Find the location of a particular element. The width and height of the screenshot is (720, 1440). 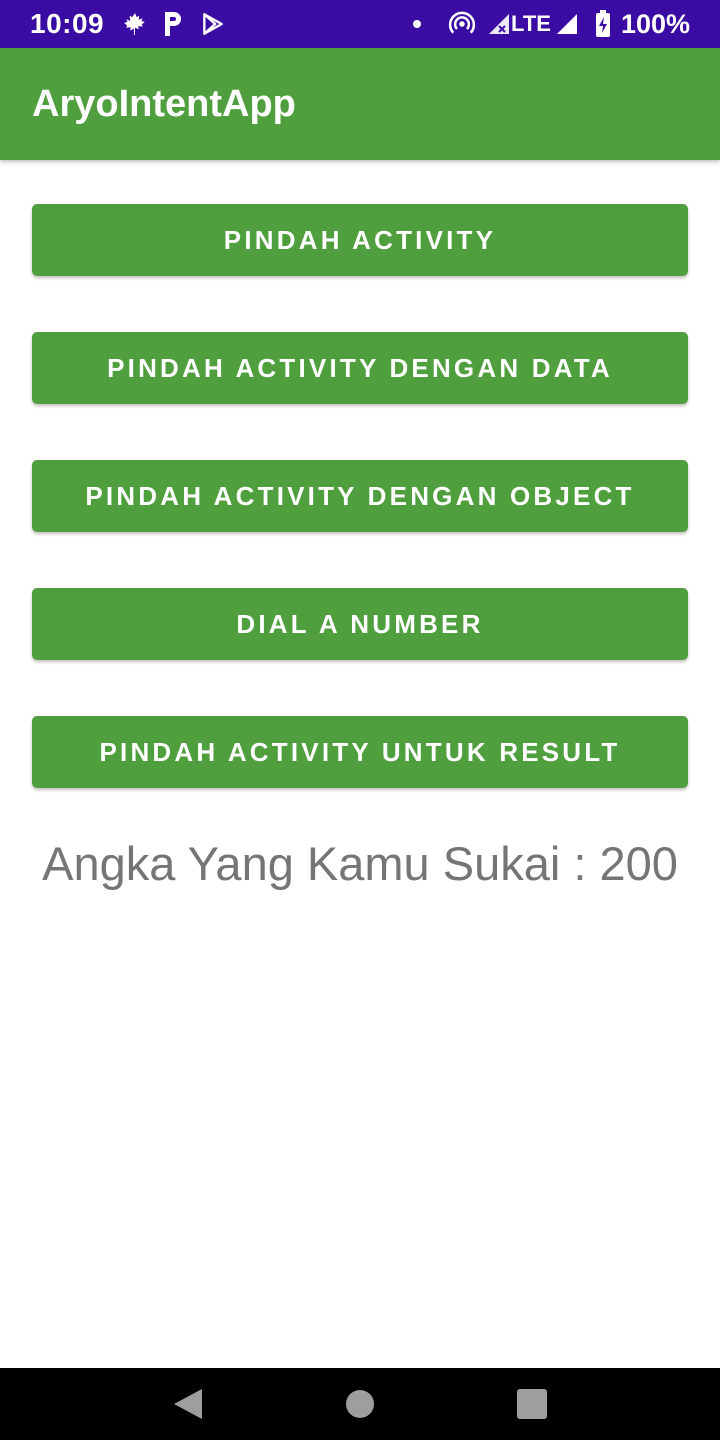

dial-a-number-button: DIAL A NUMBER is located at coordinates (360, 624).